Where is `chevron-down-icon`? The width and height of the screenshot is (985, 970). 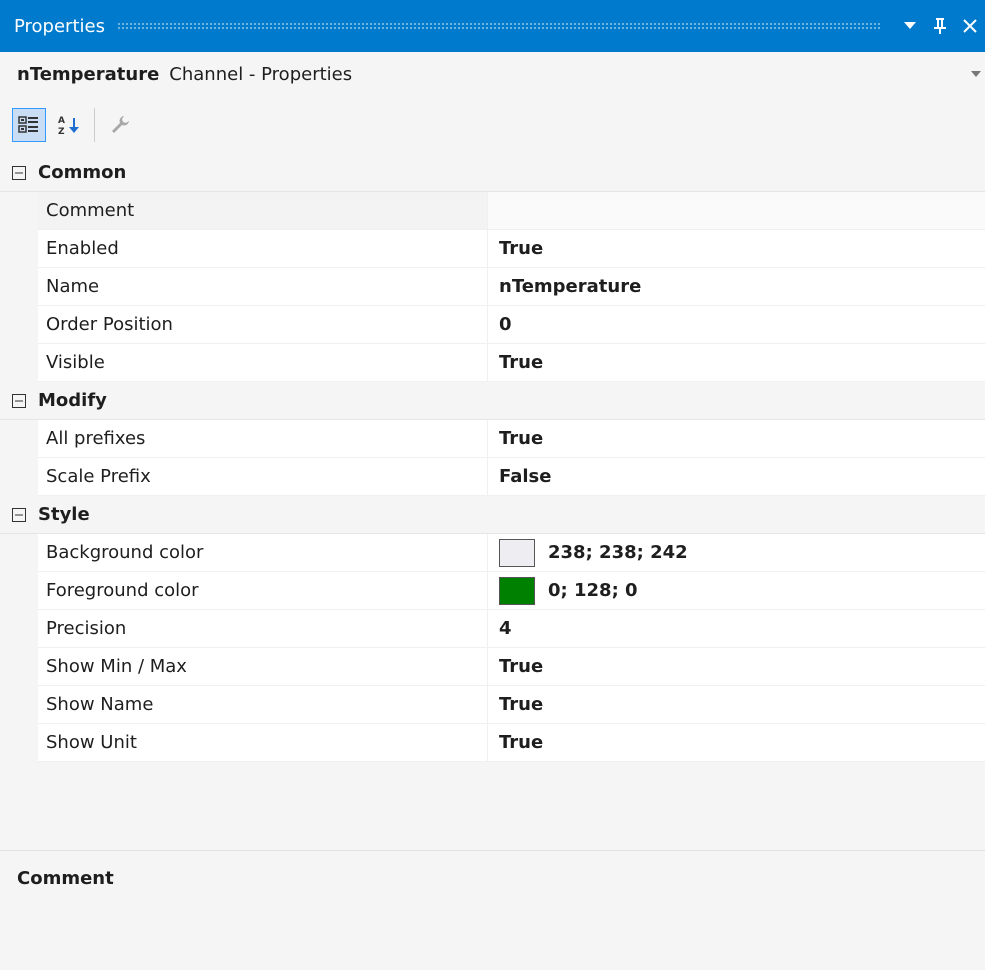
chevron-down-icon is located at coordinates (978, 74).